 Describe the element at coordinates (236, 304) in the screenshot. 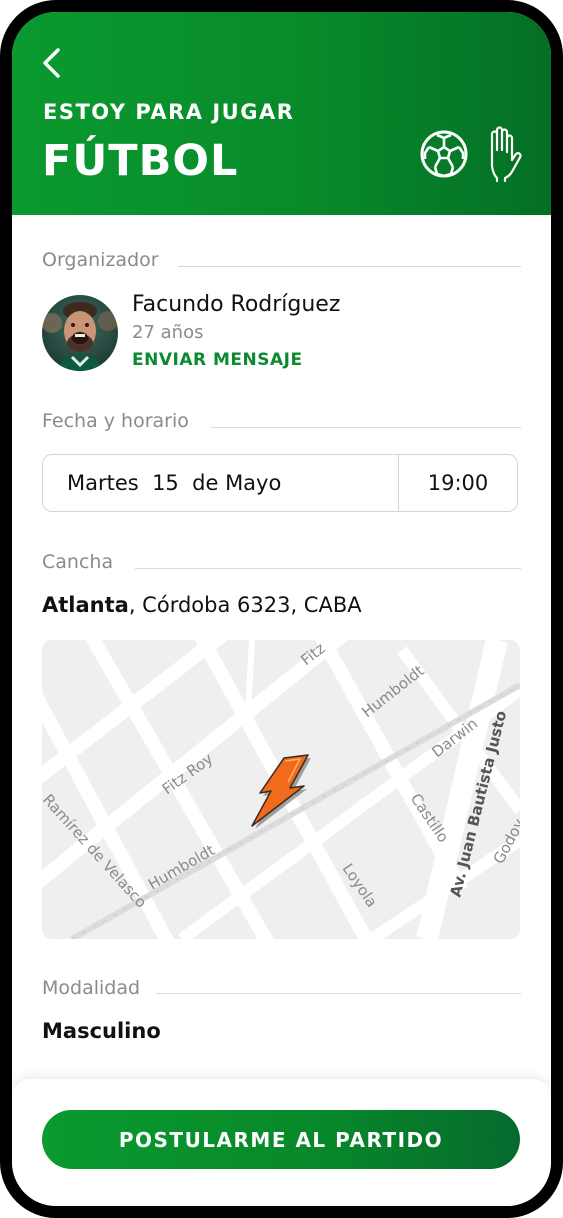

I see `organizer-name: Facundo Rodríguez` at that location.